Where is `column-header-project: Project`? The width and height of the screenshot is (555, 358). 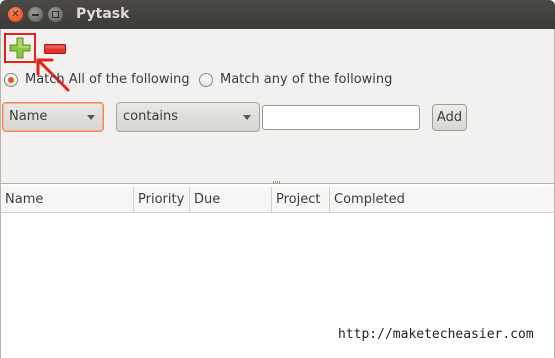
column-header-project: Project is located at coordinates (301, 200).